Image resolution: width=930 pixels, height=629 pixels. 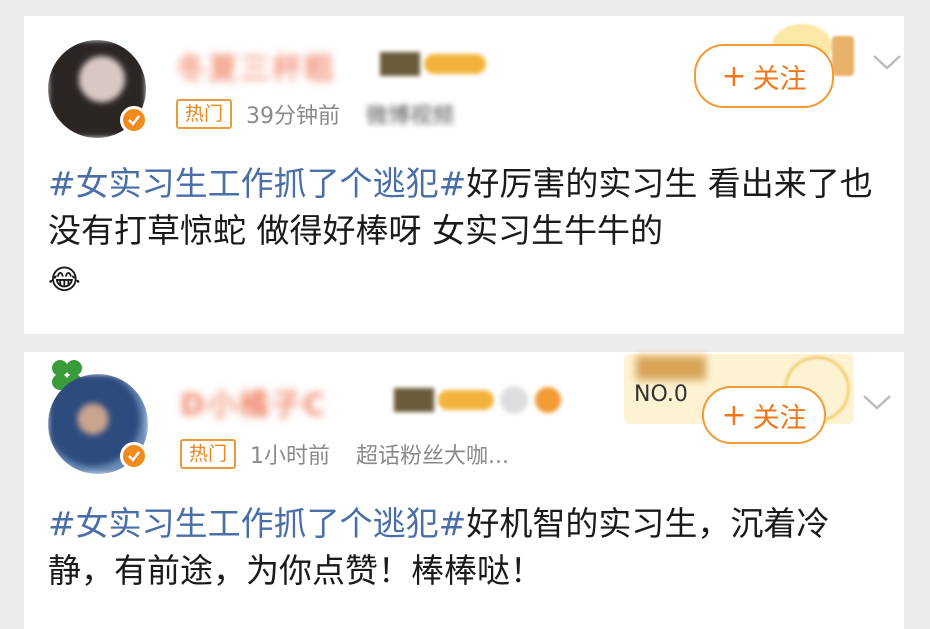 What do you see at coordinates (661, 394) in the screenshot?
I see `rank-label: NO.0` at bounding box center [661, 394].